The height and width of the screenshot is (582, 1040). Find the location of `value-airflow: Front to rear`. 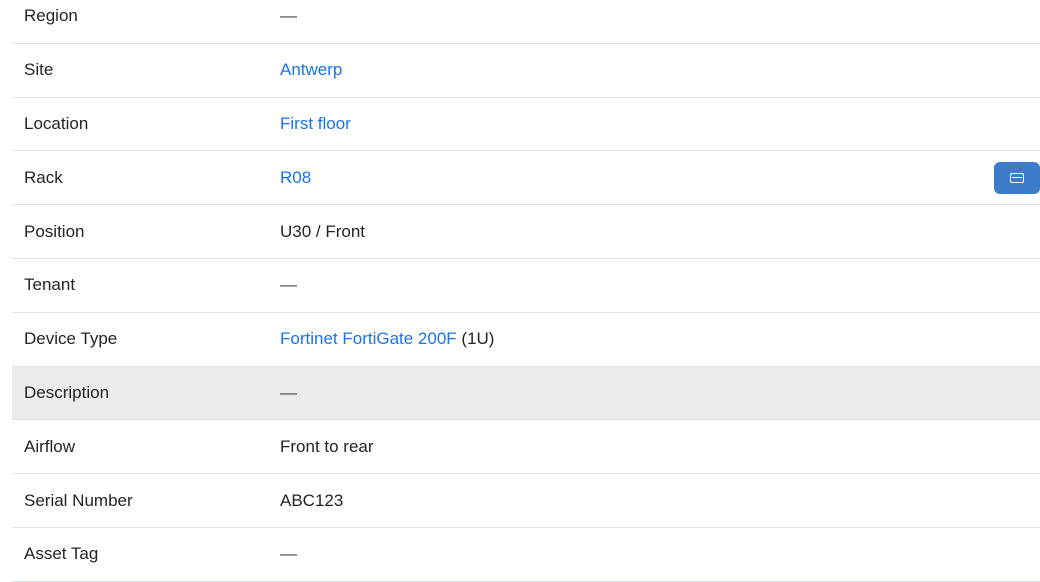

value-airflow: Front to rear is located at coordinates (327, 446).